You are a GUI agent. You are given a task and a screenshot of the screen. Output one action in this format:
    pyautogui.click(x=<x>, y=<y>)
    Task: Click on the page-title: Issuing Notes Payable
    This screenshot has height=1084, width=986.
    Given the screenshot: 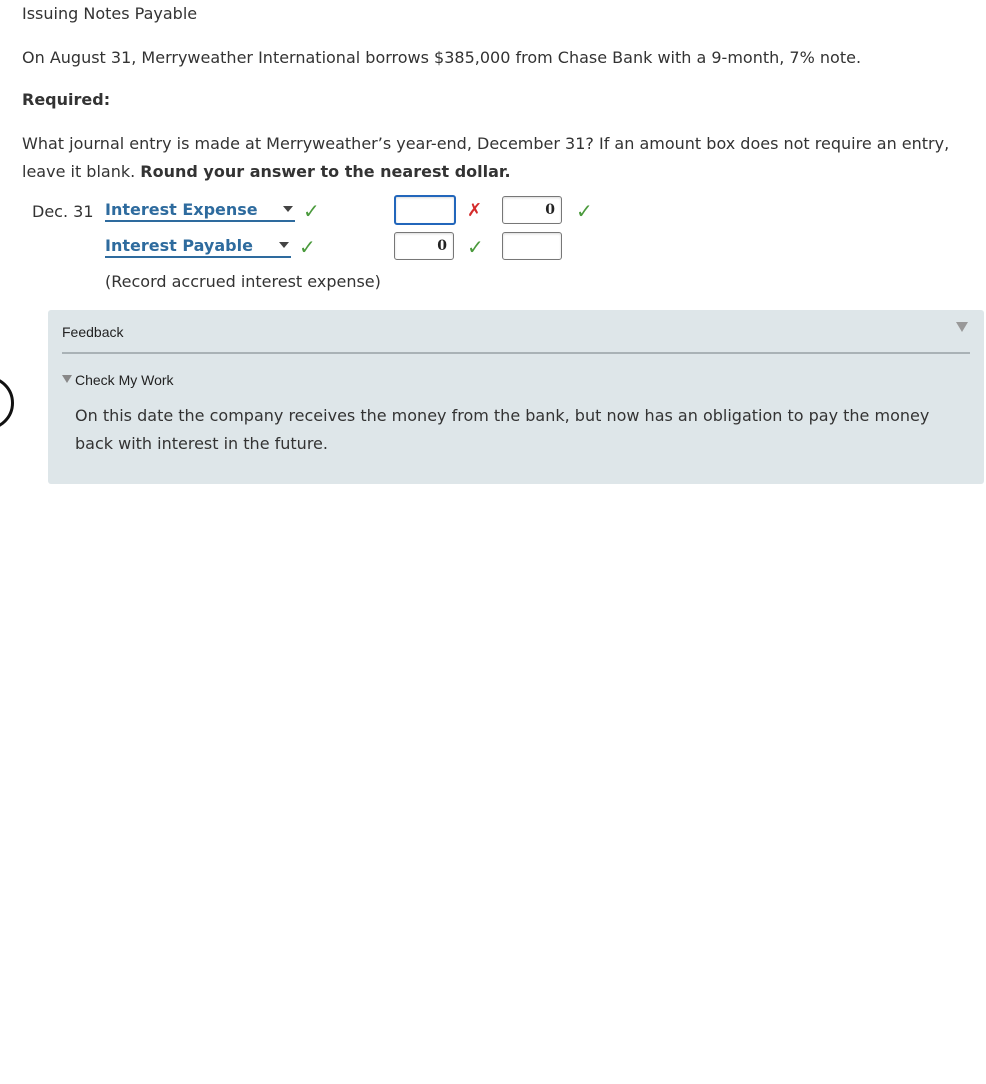 What is the action you would take?
    pyautogui.click(x=110, y=13)
    